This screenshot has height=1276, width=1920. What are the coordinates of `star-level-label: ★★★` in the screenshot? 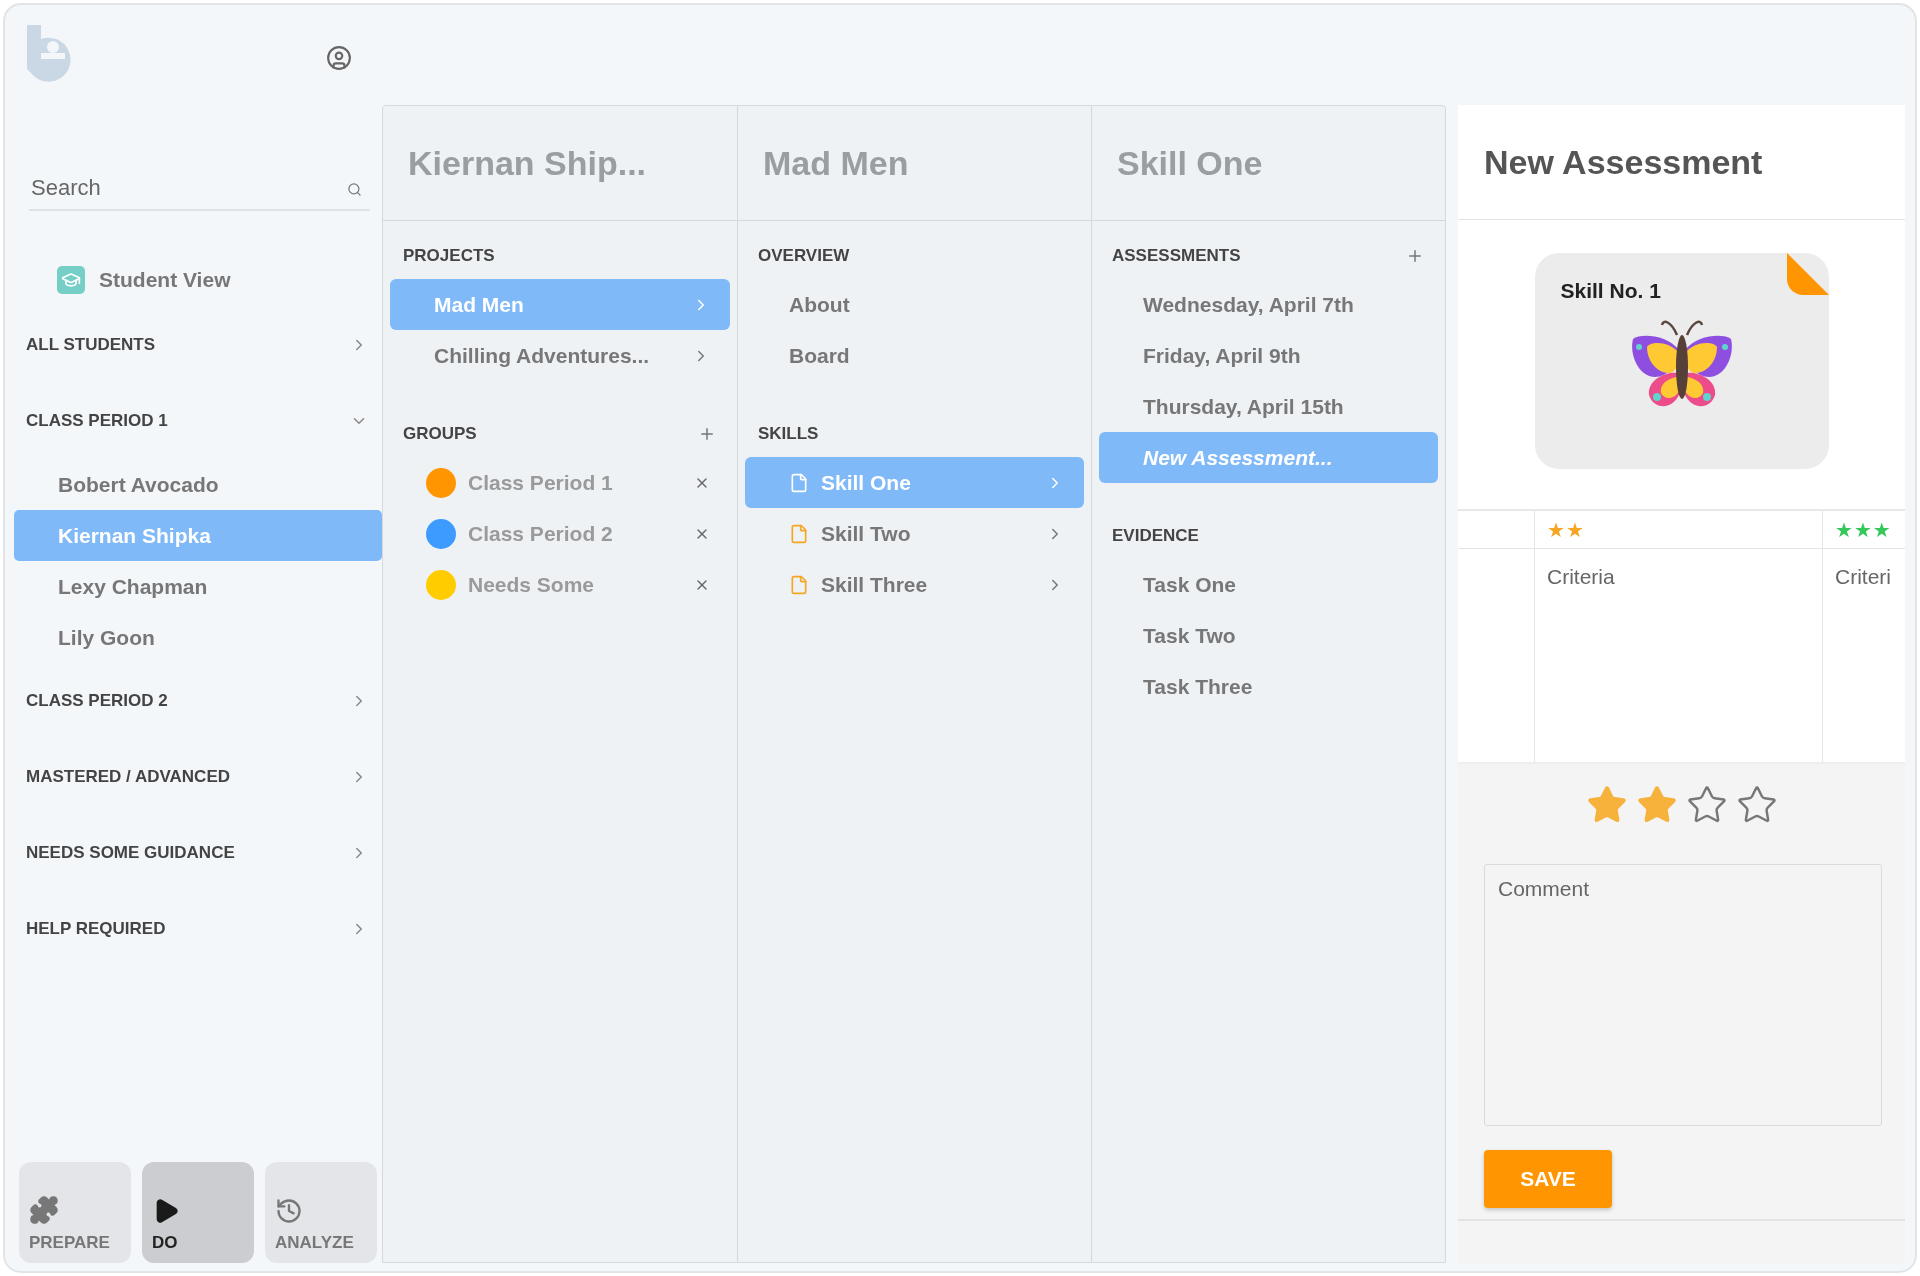 It's located at (1863, 529).